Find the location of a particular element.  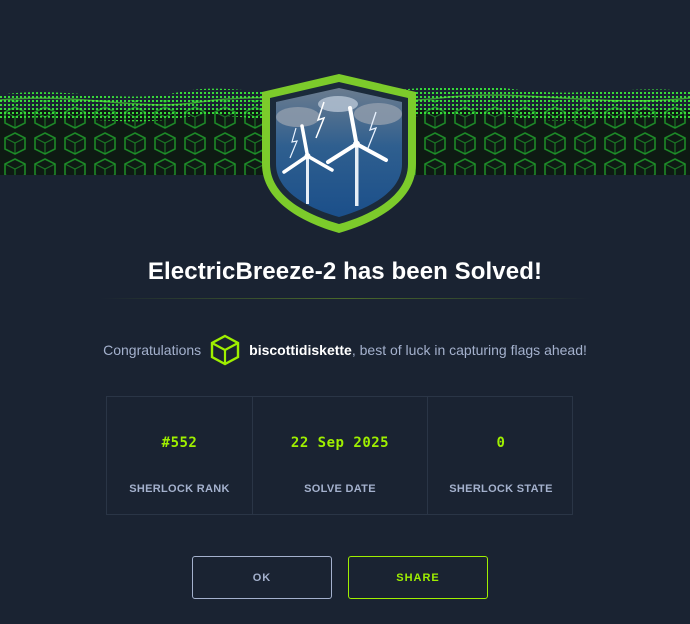

title-divider is located at coordinates (345, 298).